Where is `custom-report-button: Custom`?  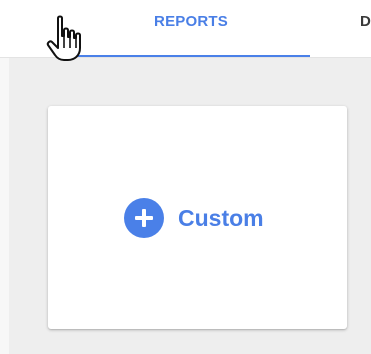 custom-report-button: Custom is located at coordinates (194, 218).